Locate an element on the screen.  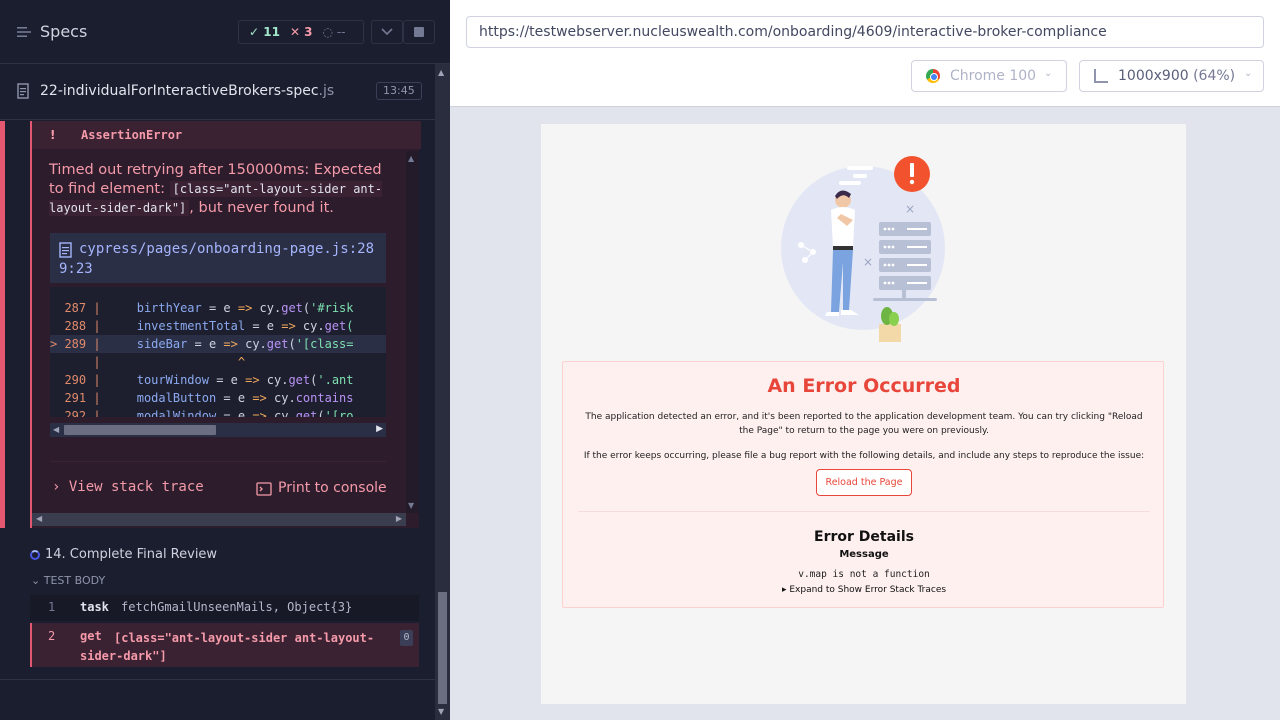
failed-count: ✕ 3 is located at coordinates (301, 32).